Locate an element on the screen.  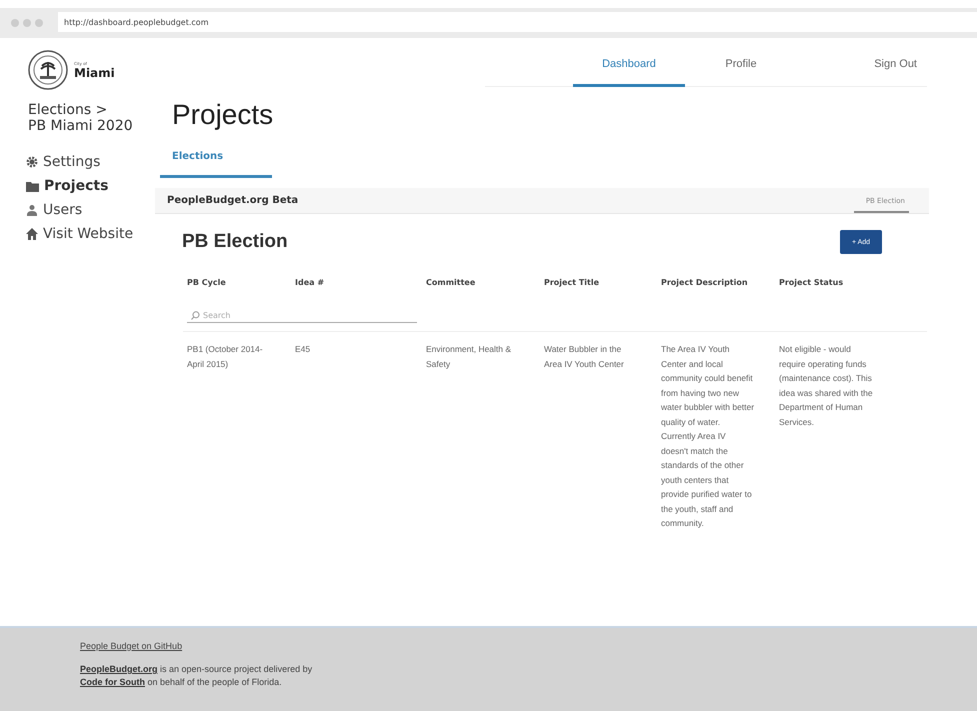
table-cell-text: The Area IV Youth Center and local community could benefit from having two new water bubbler with better quality of water. Currently Area IV doesn't match the standards of the other youth centers that provide purified water to the youth, staff and community. is located at coordinates (708, 436).